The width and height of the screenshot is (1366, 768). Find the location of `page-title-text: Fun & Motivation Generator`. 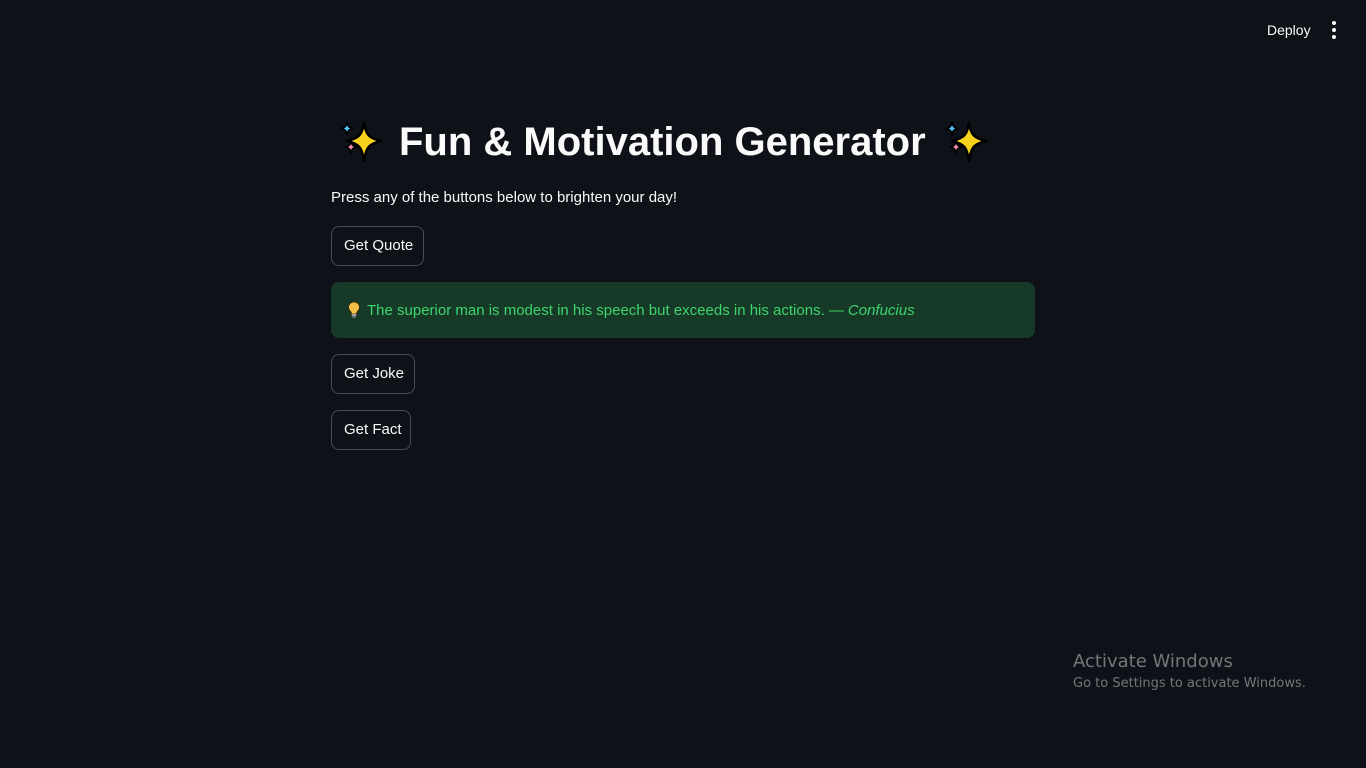

page-title-text: Fun & Motivation Generator is located at coordinates (662, 142).